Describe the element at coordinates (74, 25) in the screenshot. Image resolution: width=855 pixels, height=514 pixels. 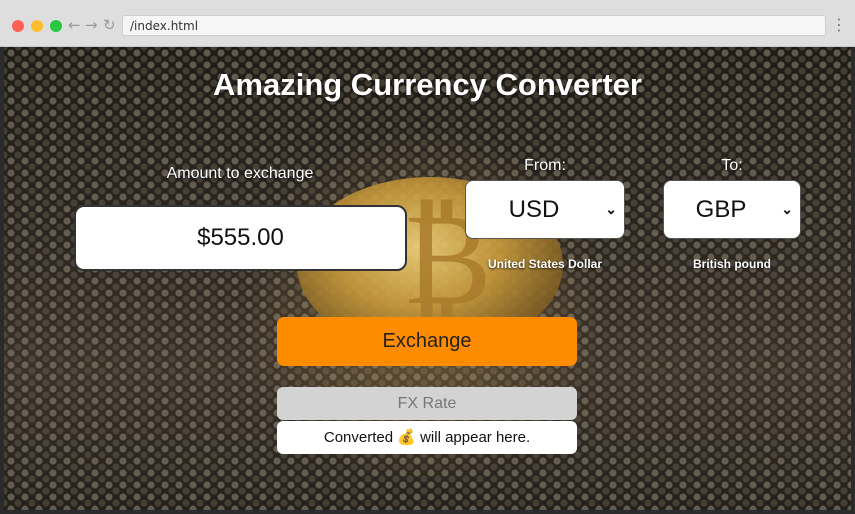
I see `back-icon: ←` at that location.